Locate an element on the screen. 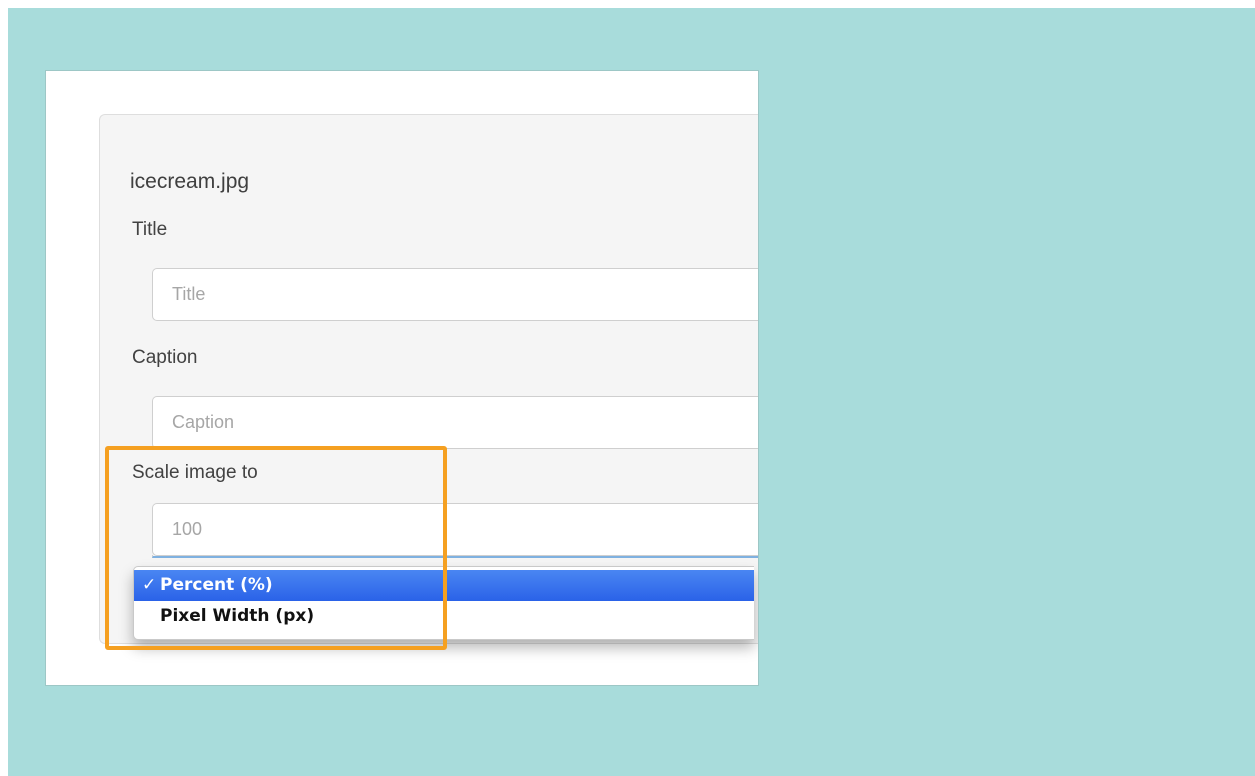  scale-input is located at coordinates (455, 529).